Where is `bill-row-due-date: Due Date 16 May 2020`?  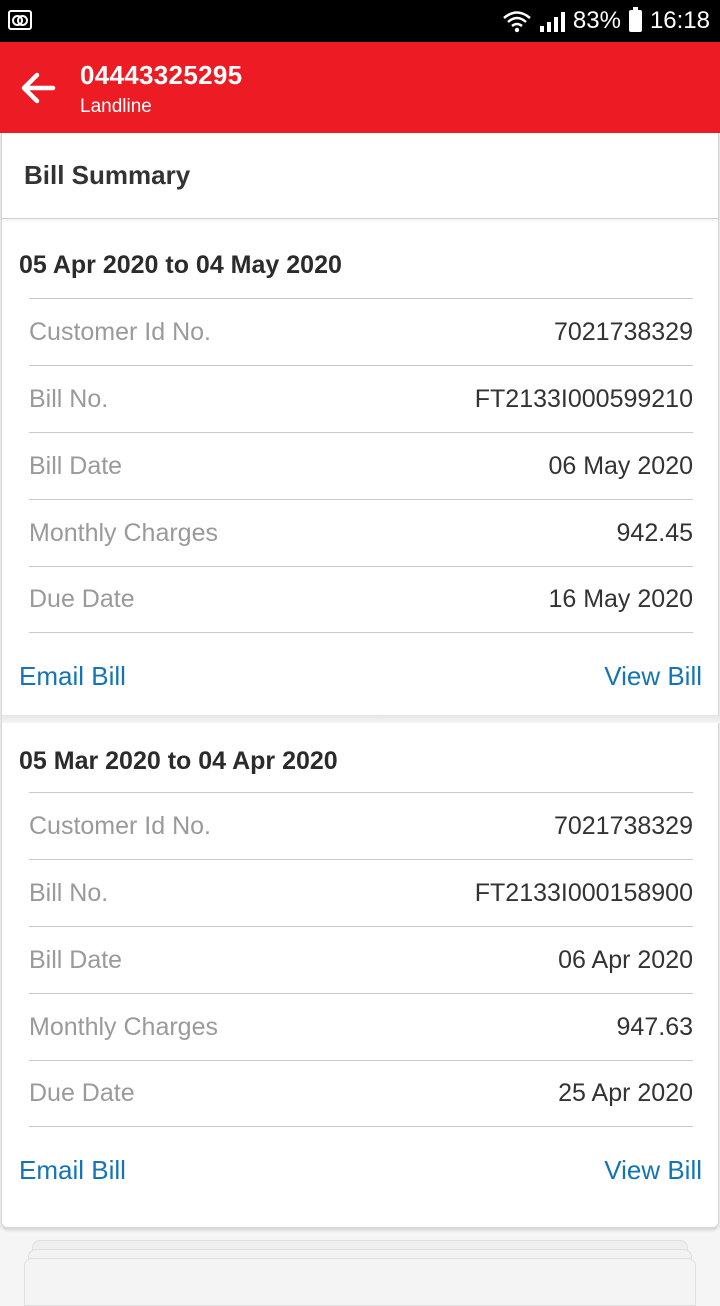 bill-row-due-date: Due Date 16 May 2020 is located at coordinates (361, 599).